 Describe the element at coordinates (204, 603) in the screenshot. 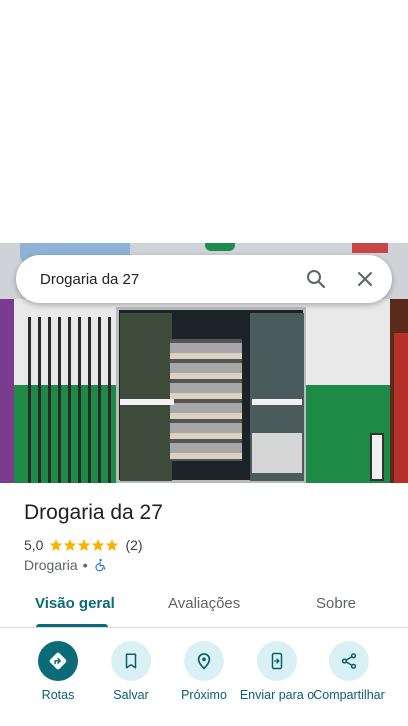

I see `tab-reviews: Avaliações` at that location.